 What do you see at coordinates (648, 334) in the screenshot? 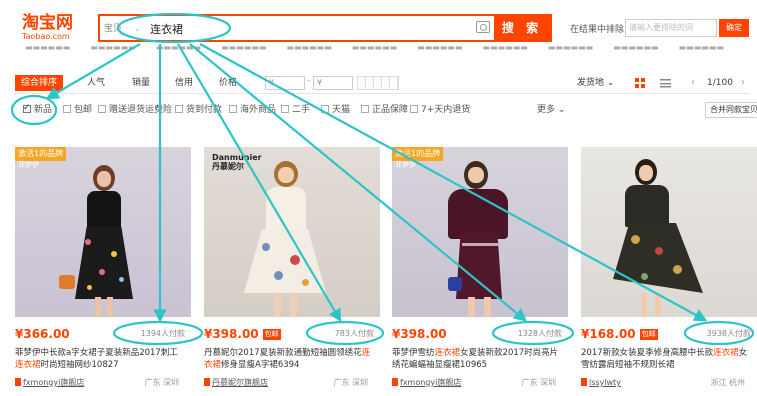
I see `free-shipping-badge: 包邮` at bounding box center [648, 334].